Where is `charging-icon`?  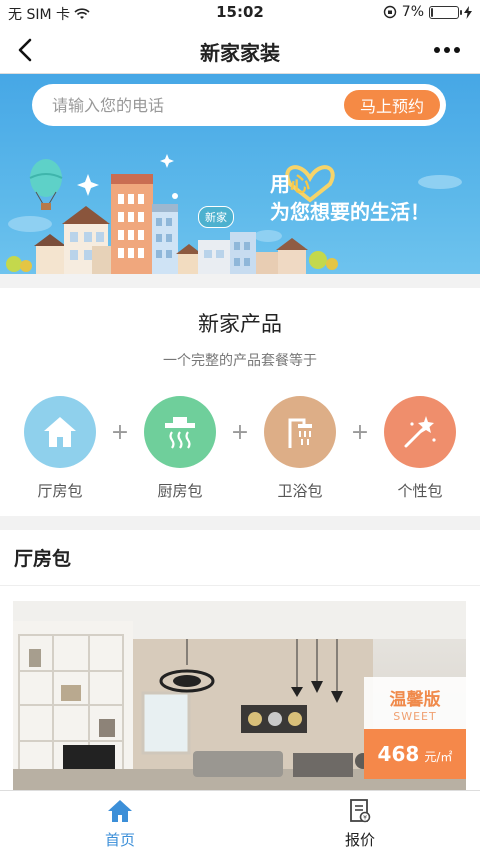
charging-icon is located at coordinates (468, 12).